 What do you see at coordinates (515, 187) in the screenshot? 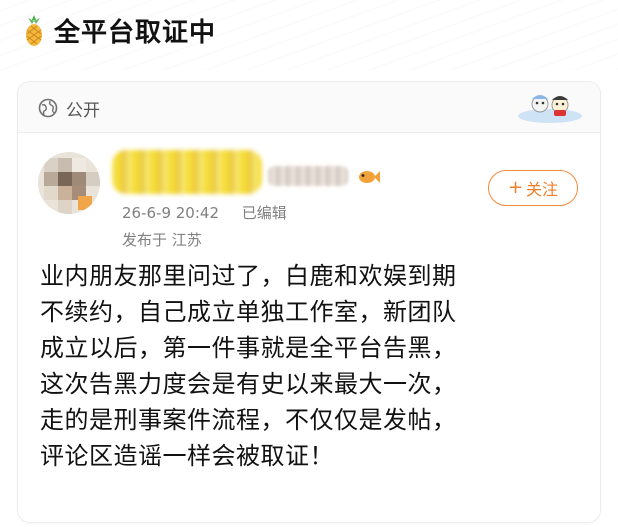
I see `plus-icon: +` at bounding box center [515, 187].